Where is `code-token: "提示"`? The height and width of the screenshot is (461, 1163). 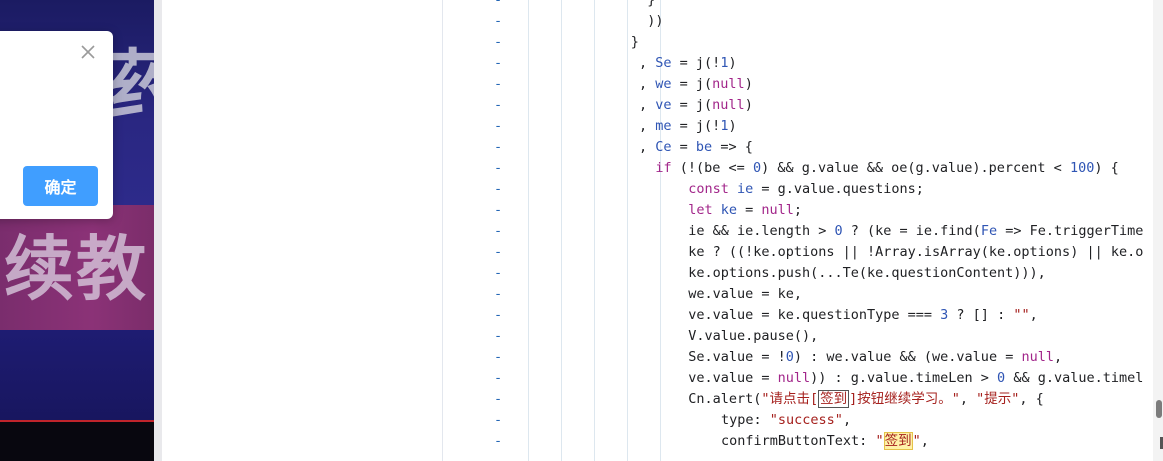
code-token: "提示" is located at coordinates (998, 399).